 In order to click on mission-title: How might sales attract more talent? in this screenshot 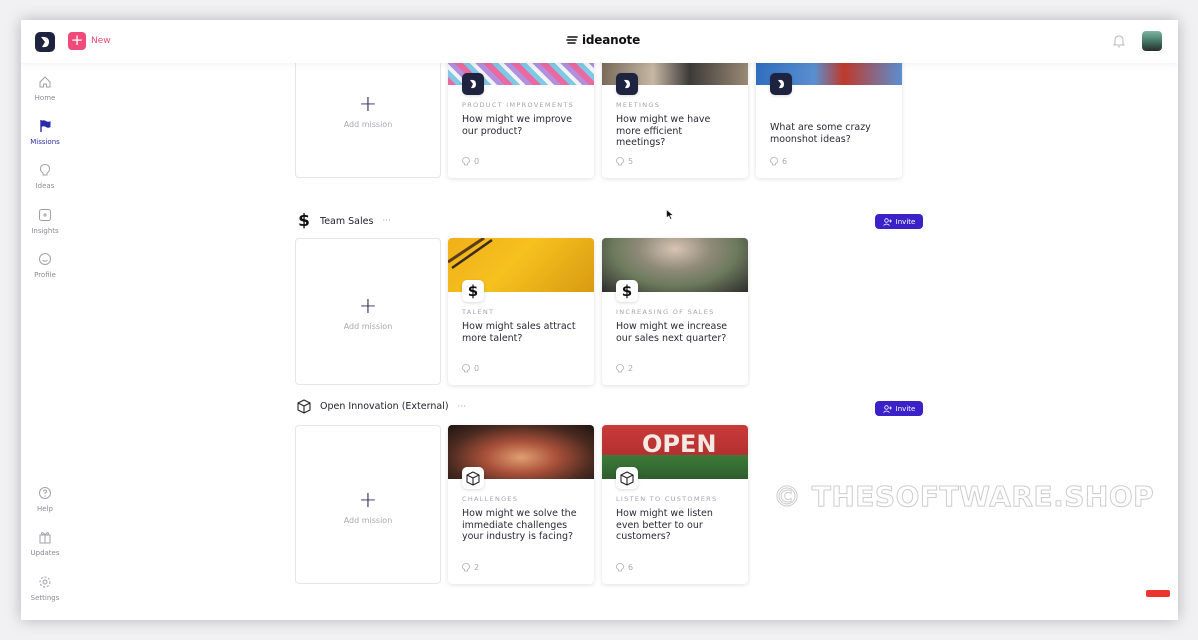, I will do `click(519, 332)`.